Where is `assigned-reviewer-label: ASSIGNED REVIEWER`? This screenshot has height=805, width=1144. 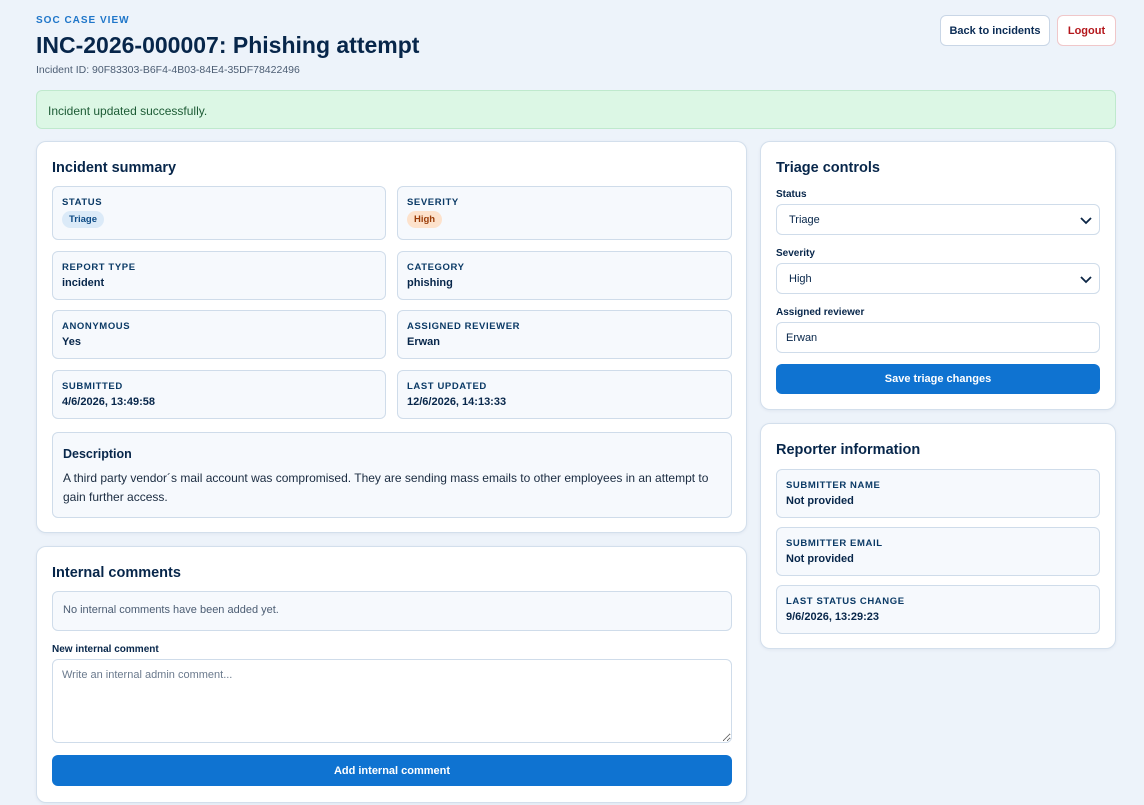 assigned-reviewer-label: ASSIGNED REVIEWER is located at coordinates (464, 326).